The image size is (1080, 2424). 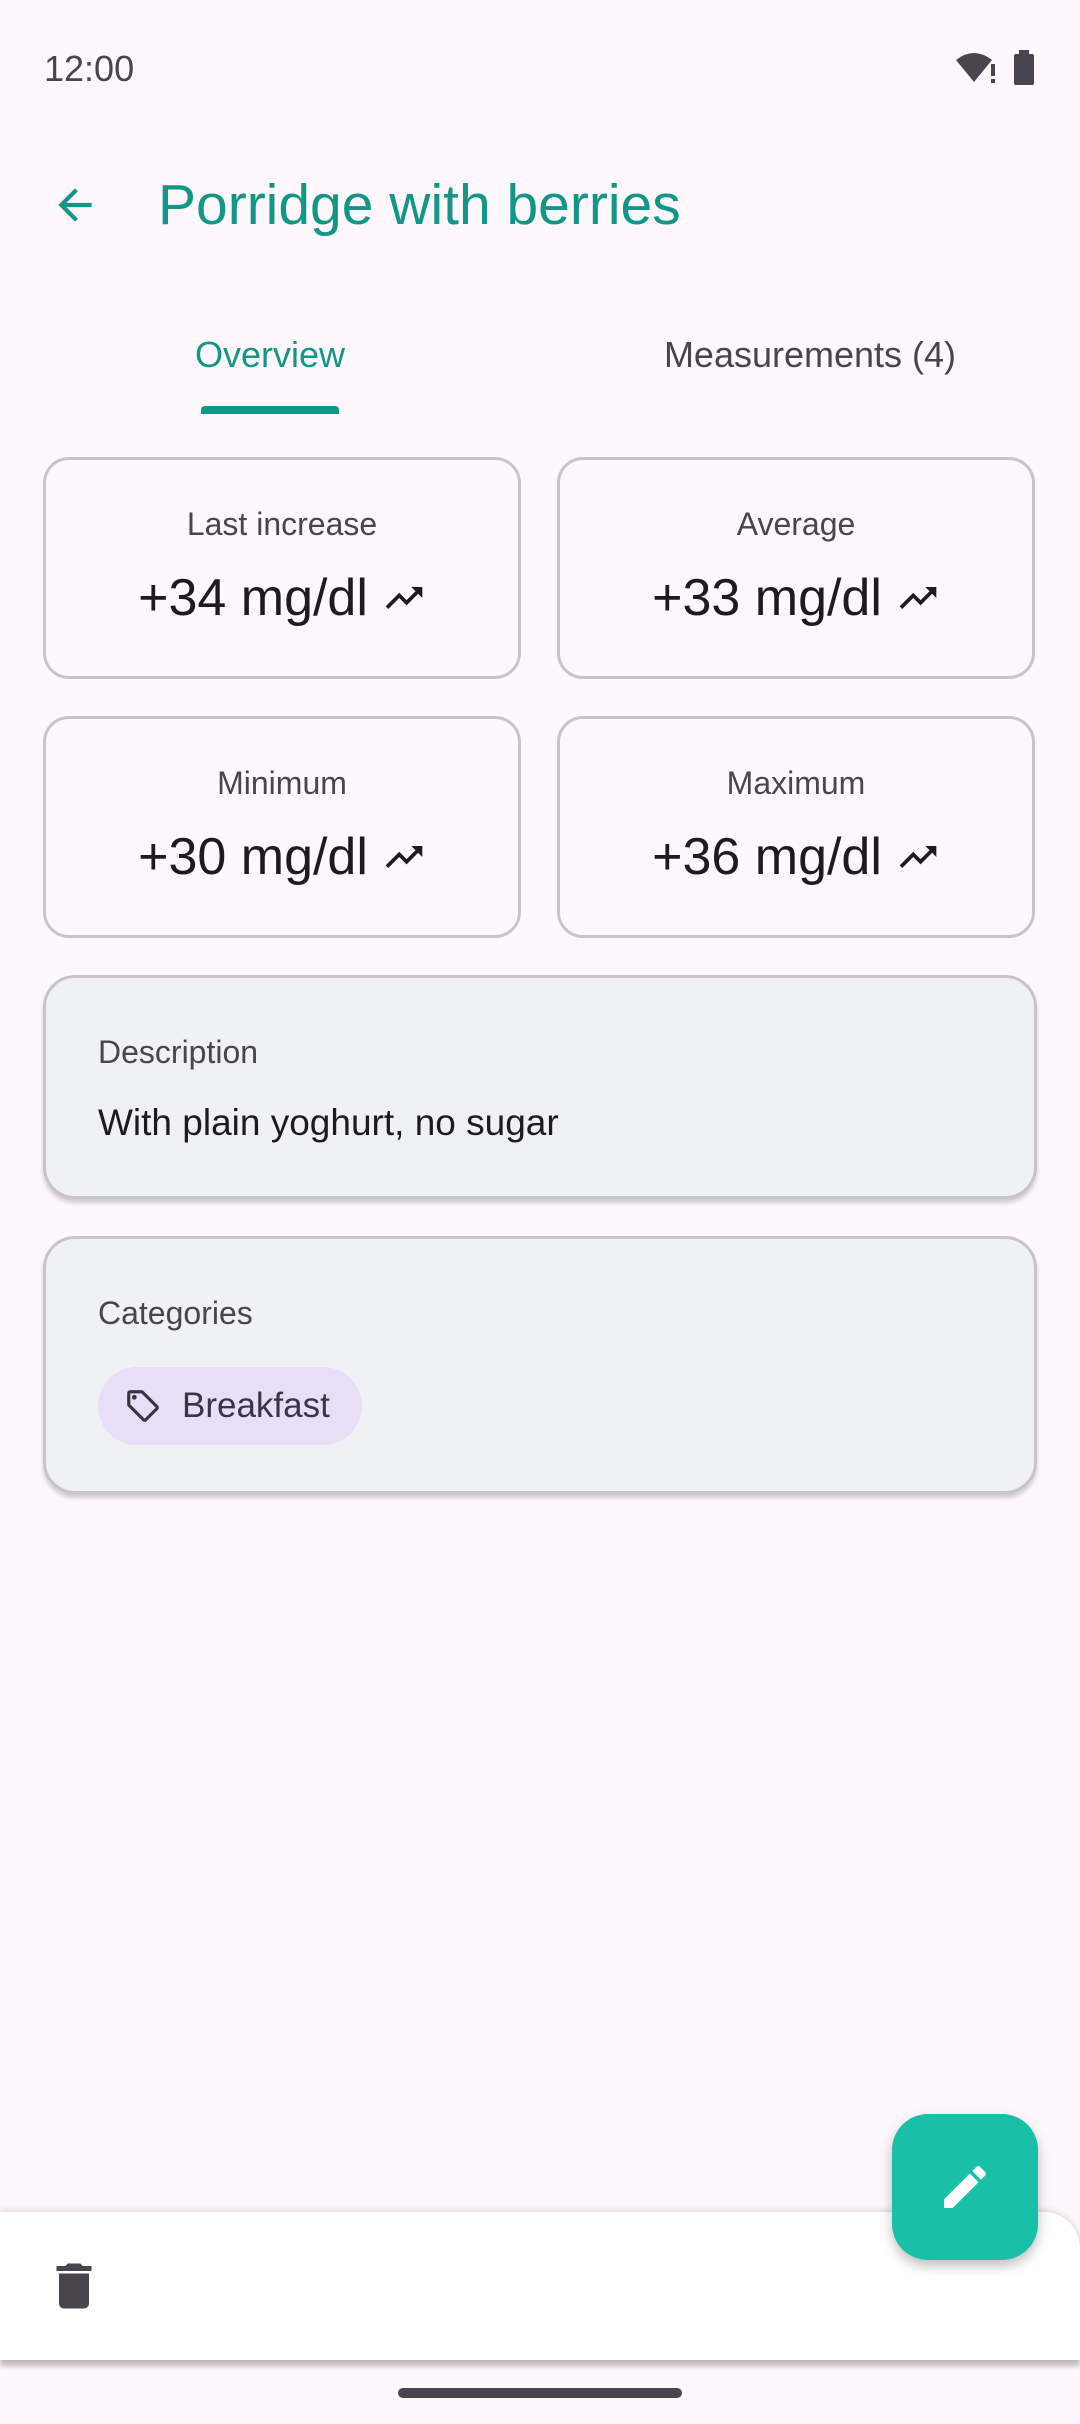 What do you see at coordinates (540, 70) in the screenshot?
I see `status-bar: 12:00` at bounding box center [540, 70].